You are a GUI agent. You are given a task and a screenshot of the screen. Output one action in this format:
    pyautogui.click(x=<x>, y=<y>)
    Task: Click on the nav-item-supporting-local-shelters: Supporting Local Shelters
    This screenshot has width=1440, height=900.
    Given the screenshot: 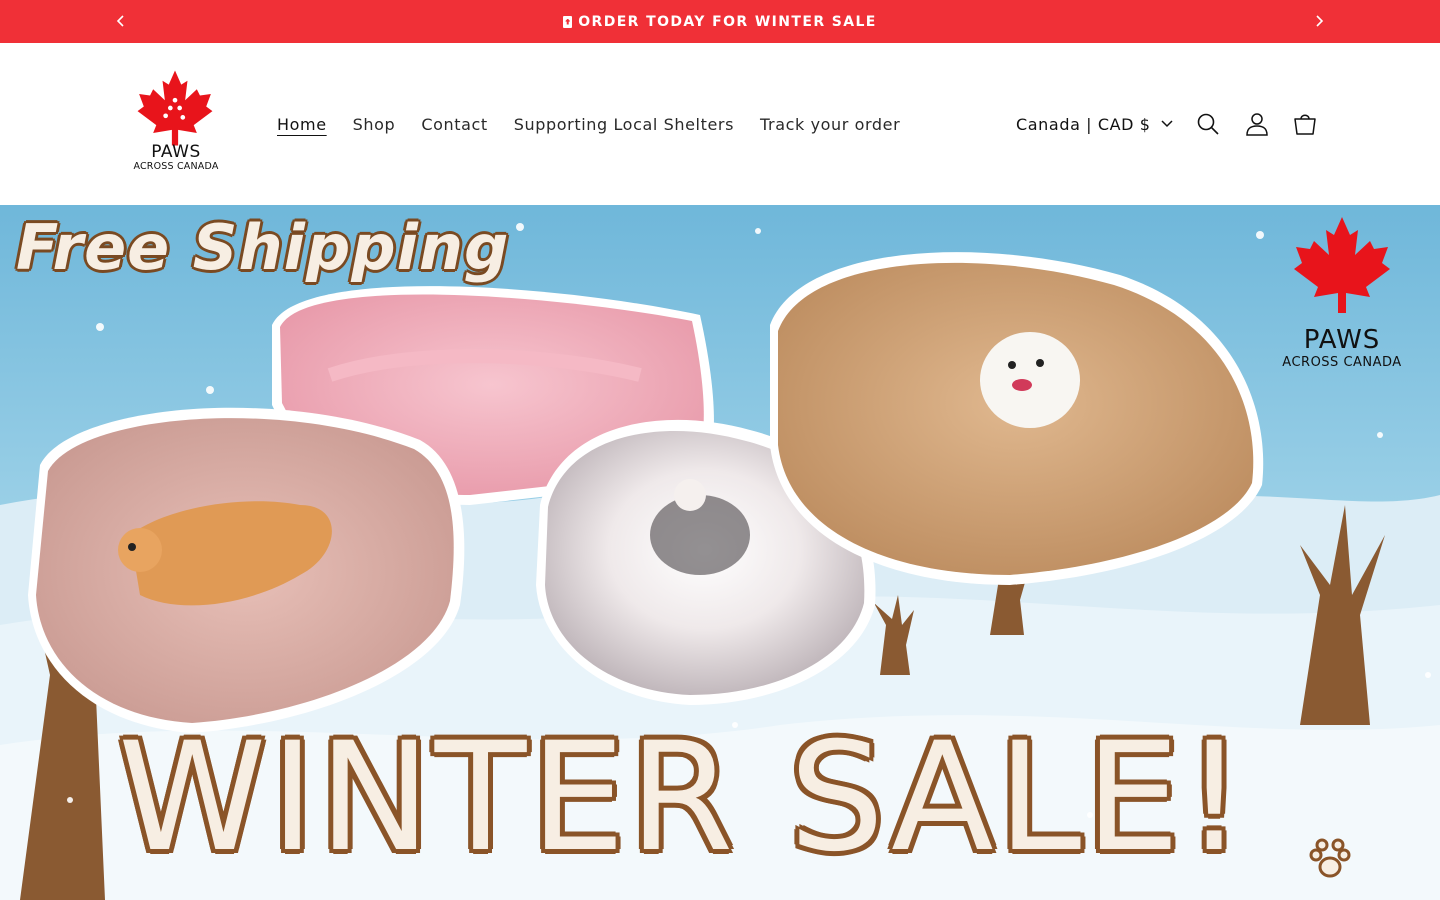 What is the action you would take?
    pyautogui.click(x=624, y=124)
    